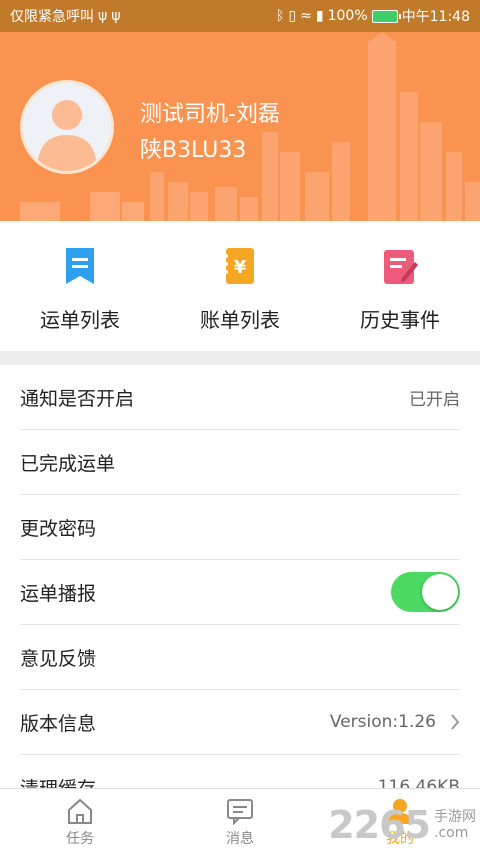 The width and height of the screenshot is (480, 853). What do you see at coordinates (306, 16) in the screenshot?
I see `wifi-icon: ≈` at bounding box center [306, 16].